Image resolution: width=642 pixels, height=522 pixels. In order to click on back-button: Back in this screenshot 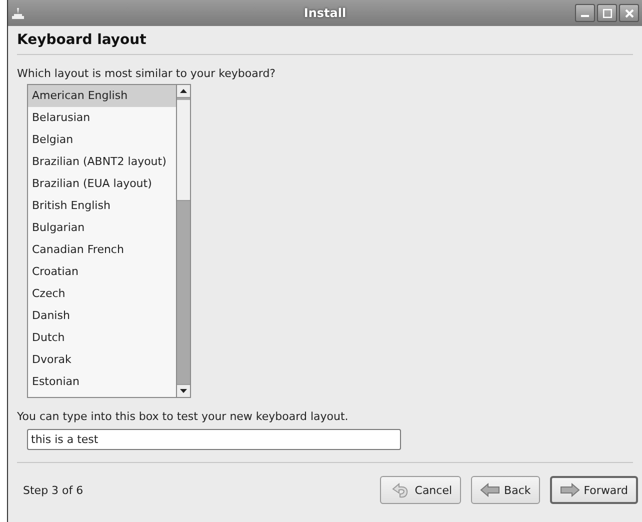, I will do `click(505, 490)`.